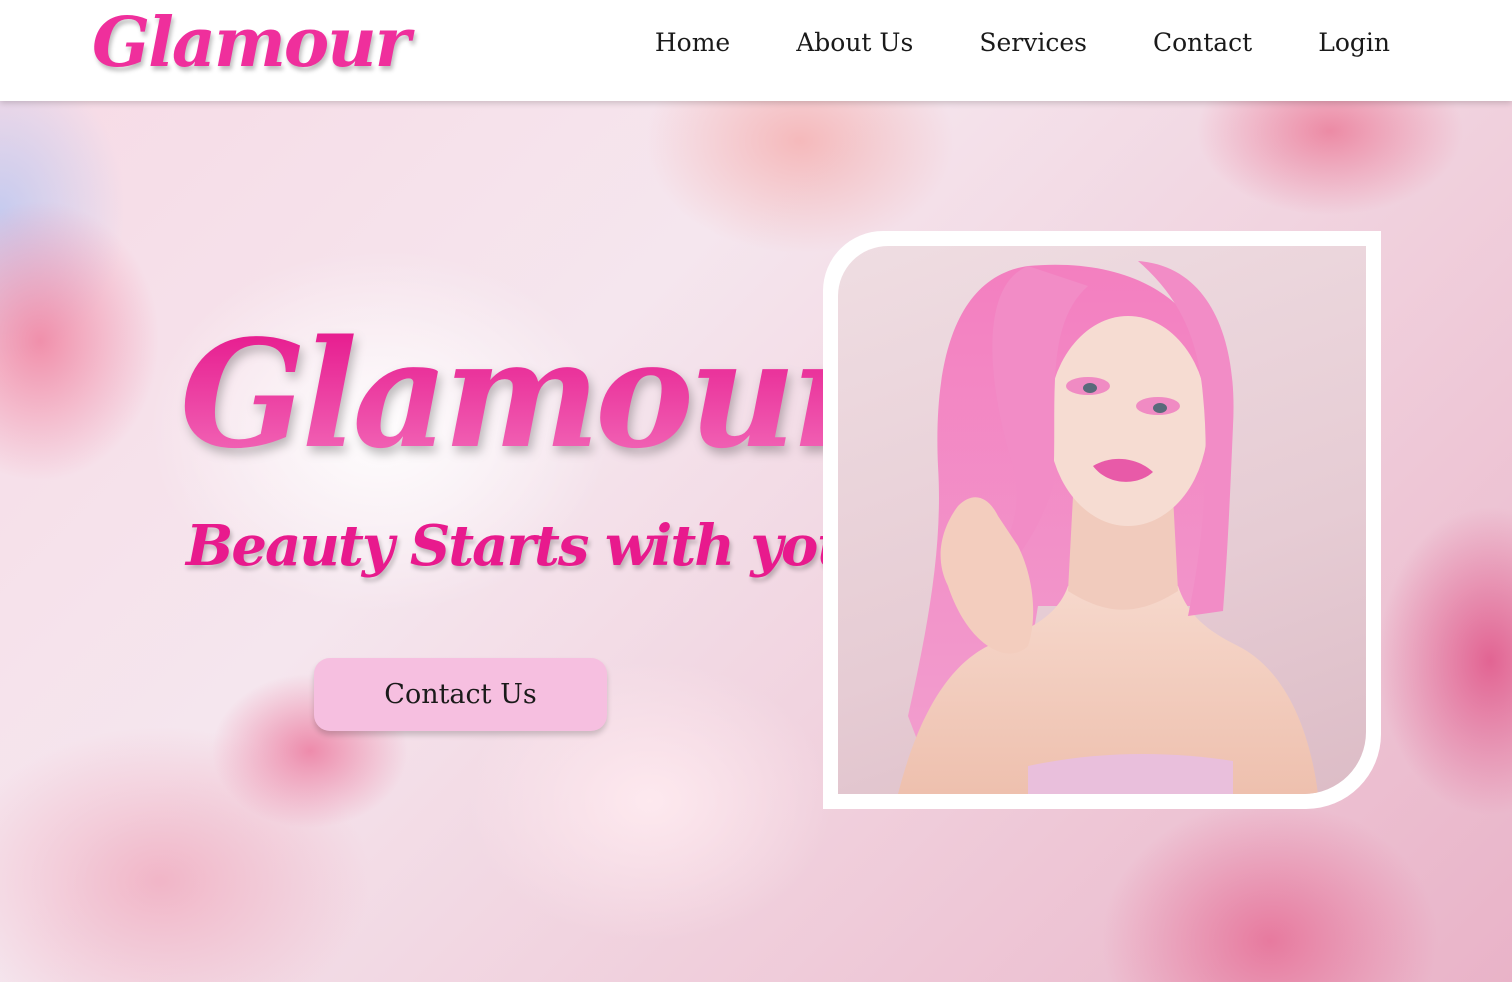 This screenshot has width=1512, height=982. Describe the element at coordinates (460, 694) in the screenshot. I see `contact-us-button: Contact Us` at that location.